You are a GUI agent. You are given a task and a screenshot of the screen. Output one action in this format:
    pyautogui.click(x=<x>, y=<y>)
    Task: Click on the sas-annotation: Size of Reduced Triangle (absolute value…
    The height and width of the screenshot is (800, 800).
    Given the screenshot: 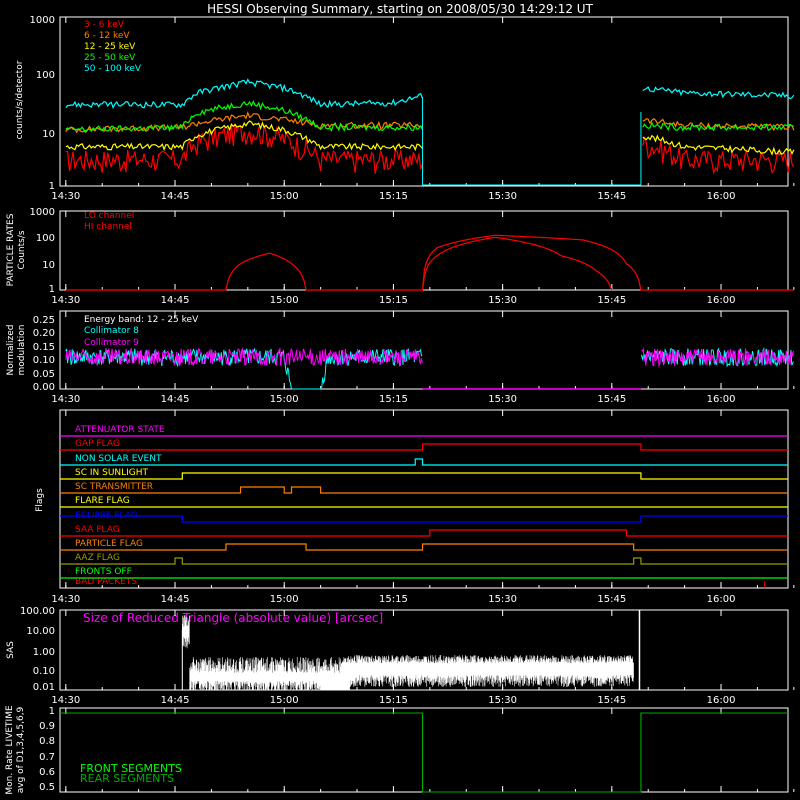 What is the action you would take?
    pyautogui.click(x=233, y=618)
    